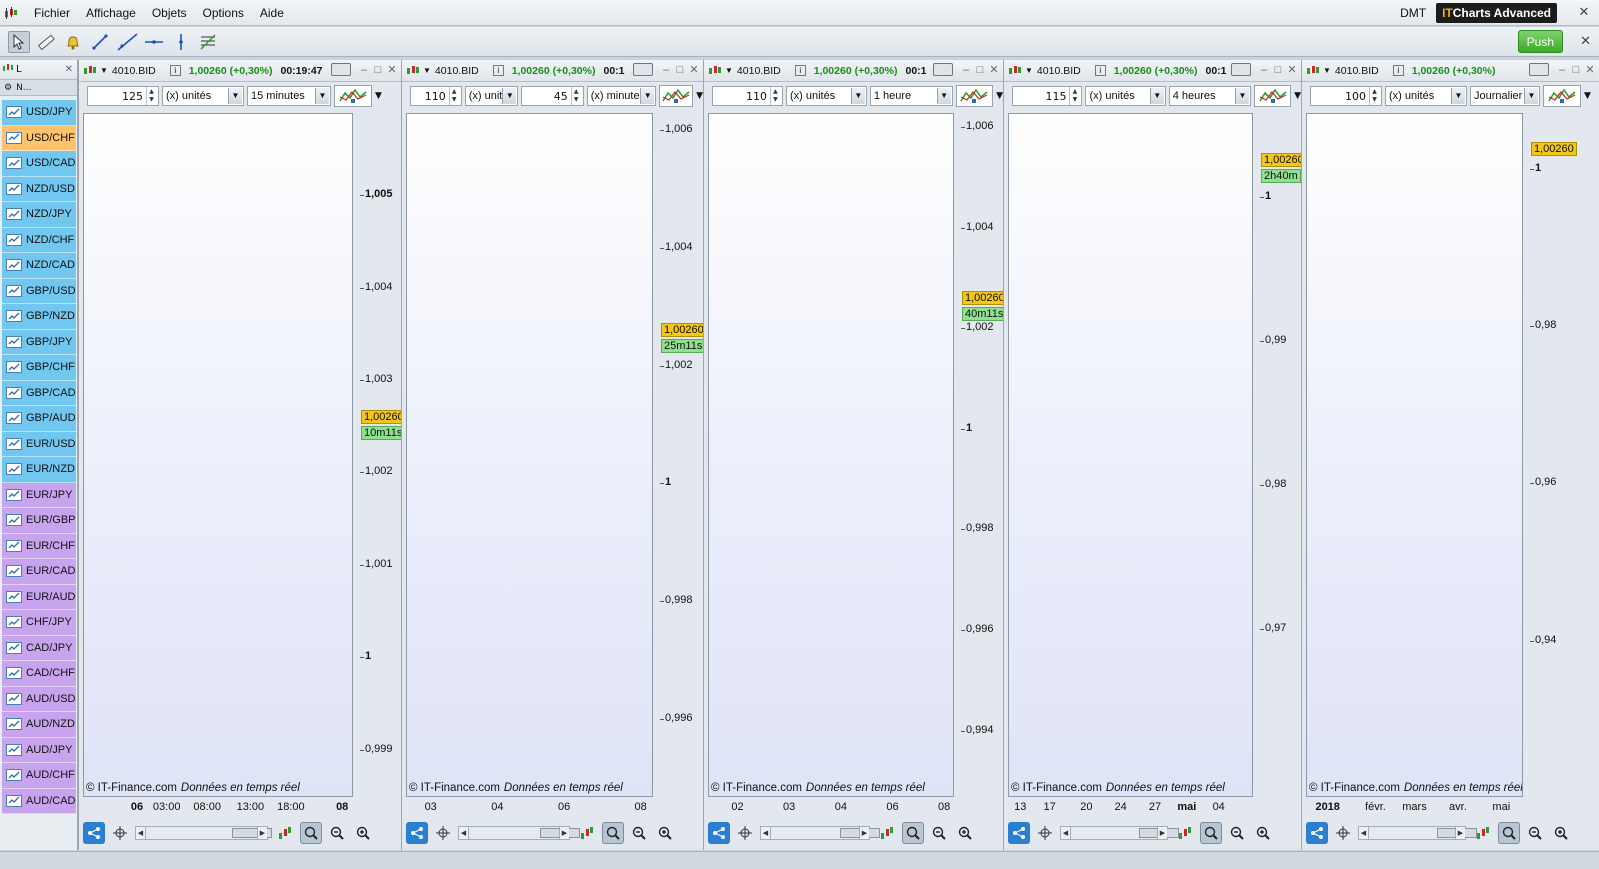 The image size is (1599, 869). I want to click on ruler-tool-icon, so click(46, 42).